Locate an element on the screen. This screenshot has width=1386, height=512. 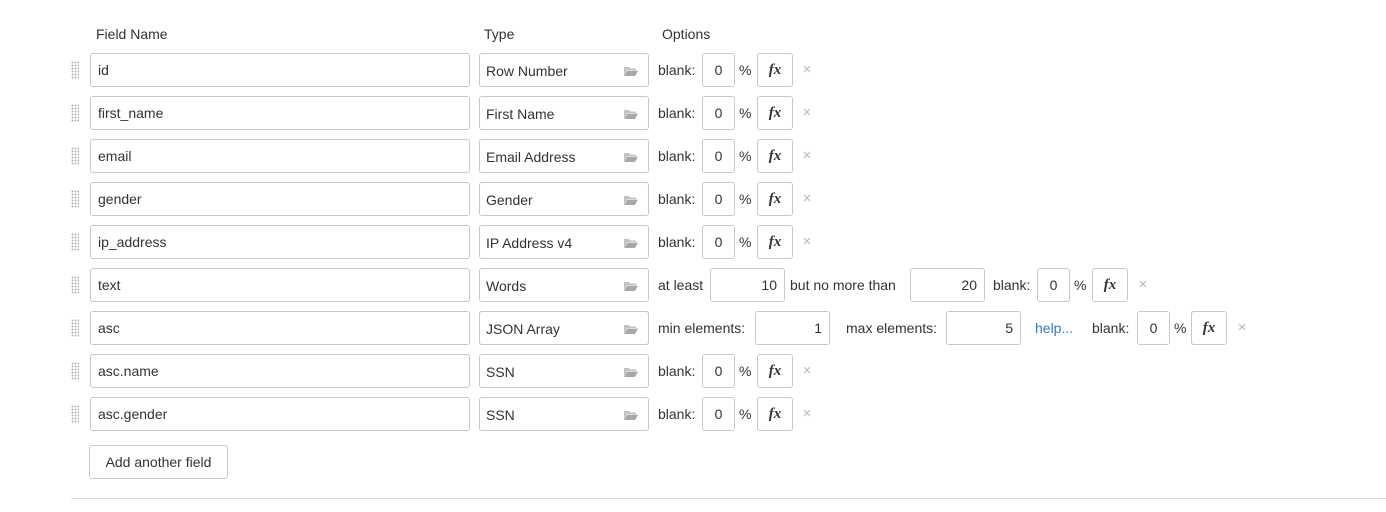
field-row-asc-gender: SSN blank: % fx × is located at coordinates (693, 414).